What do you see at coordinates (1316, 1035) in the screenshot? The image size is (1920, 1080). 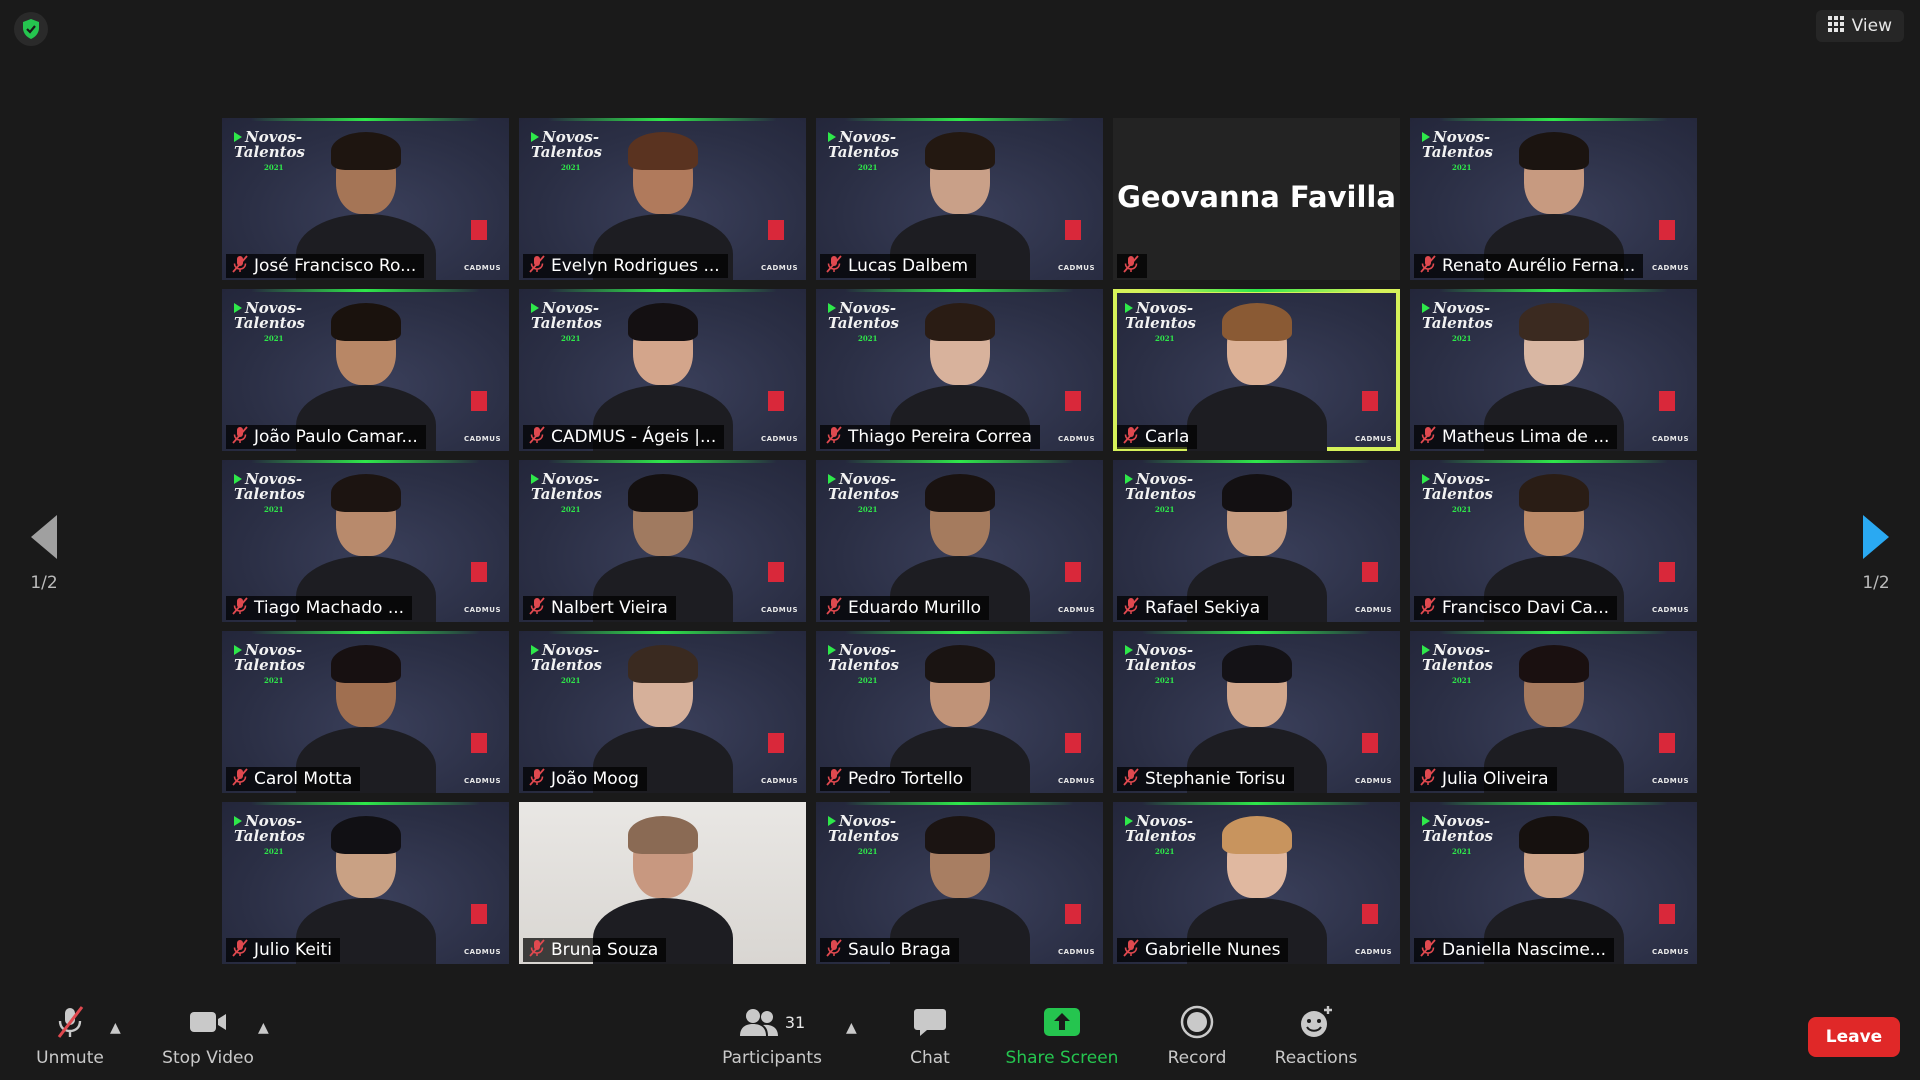 I see `reactions-button: Reactions` at bounding box center [1316, 1035].